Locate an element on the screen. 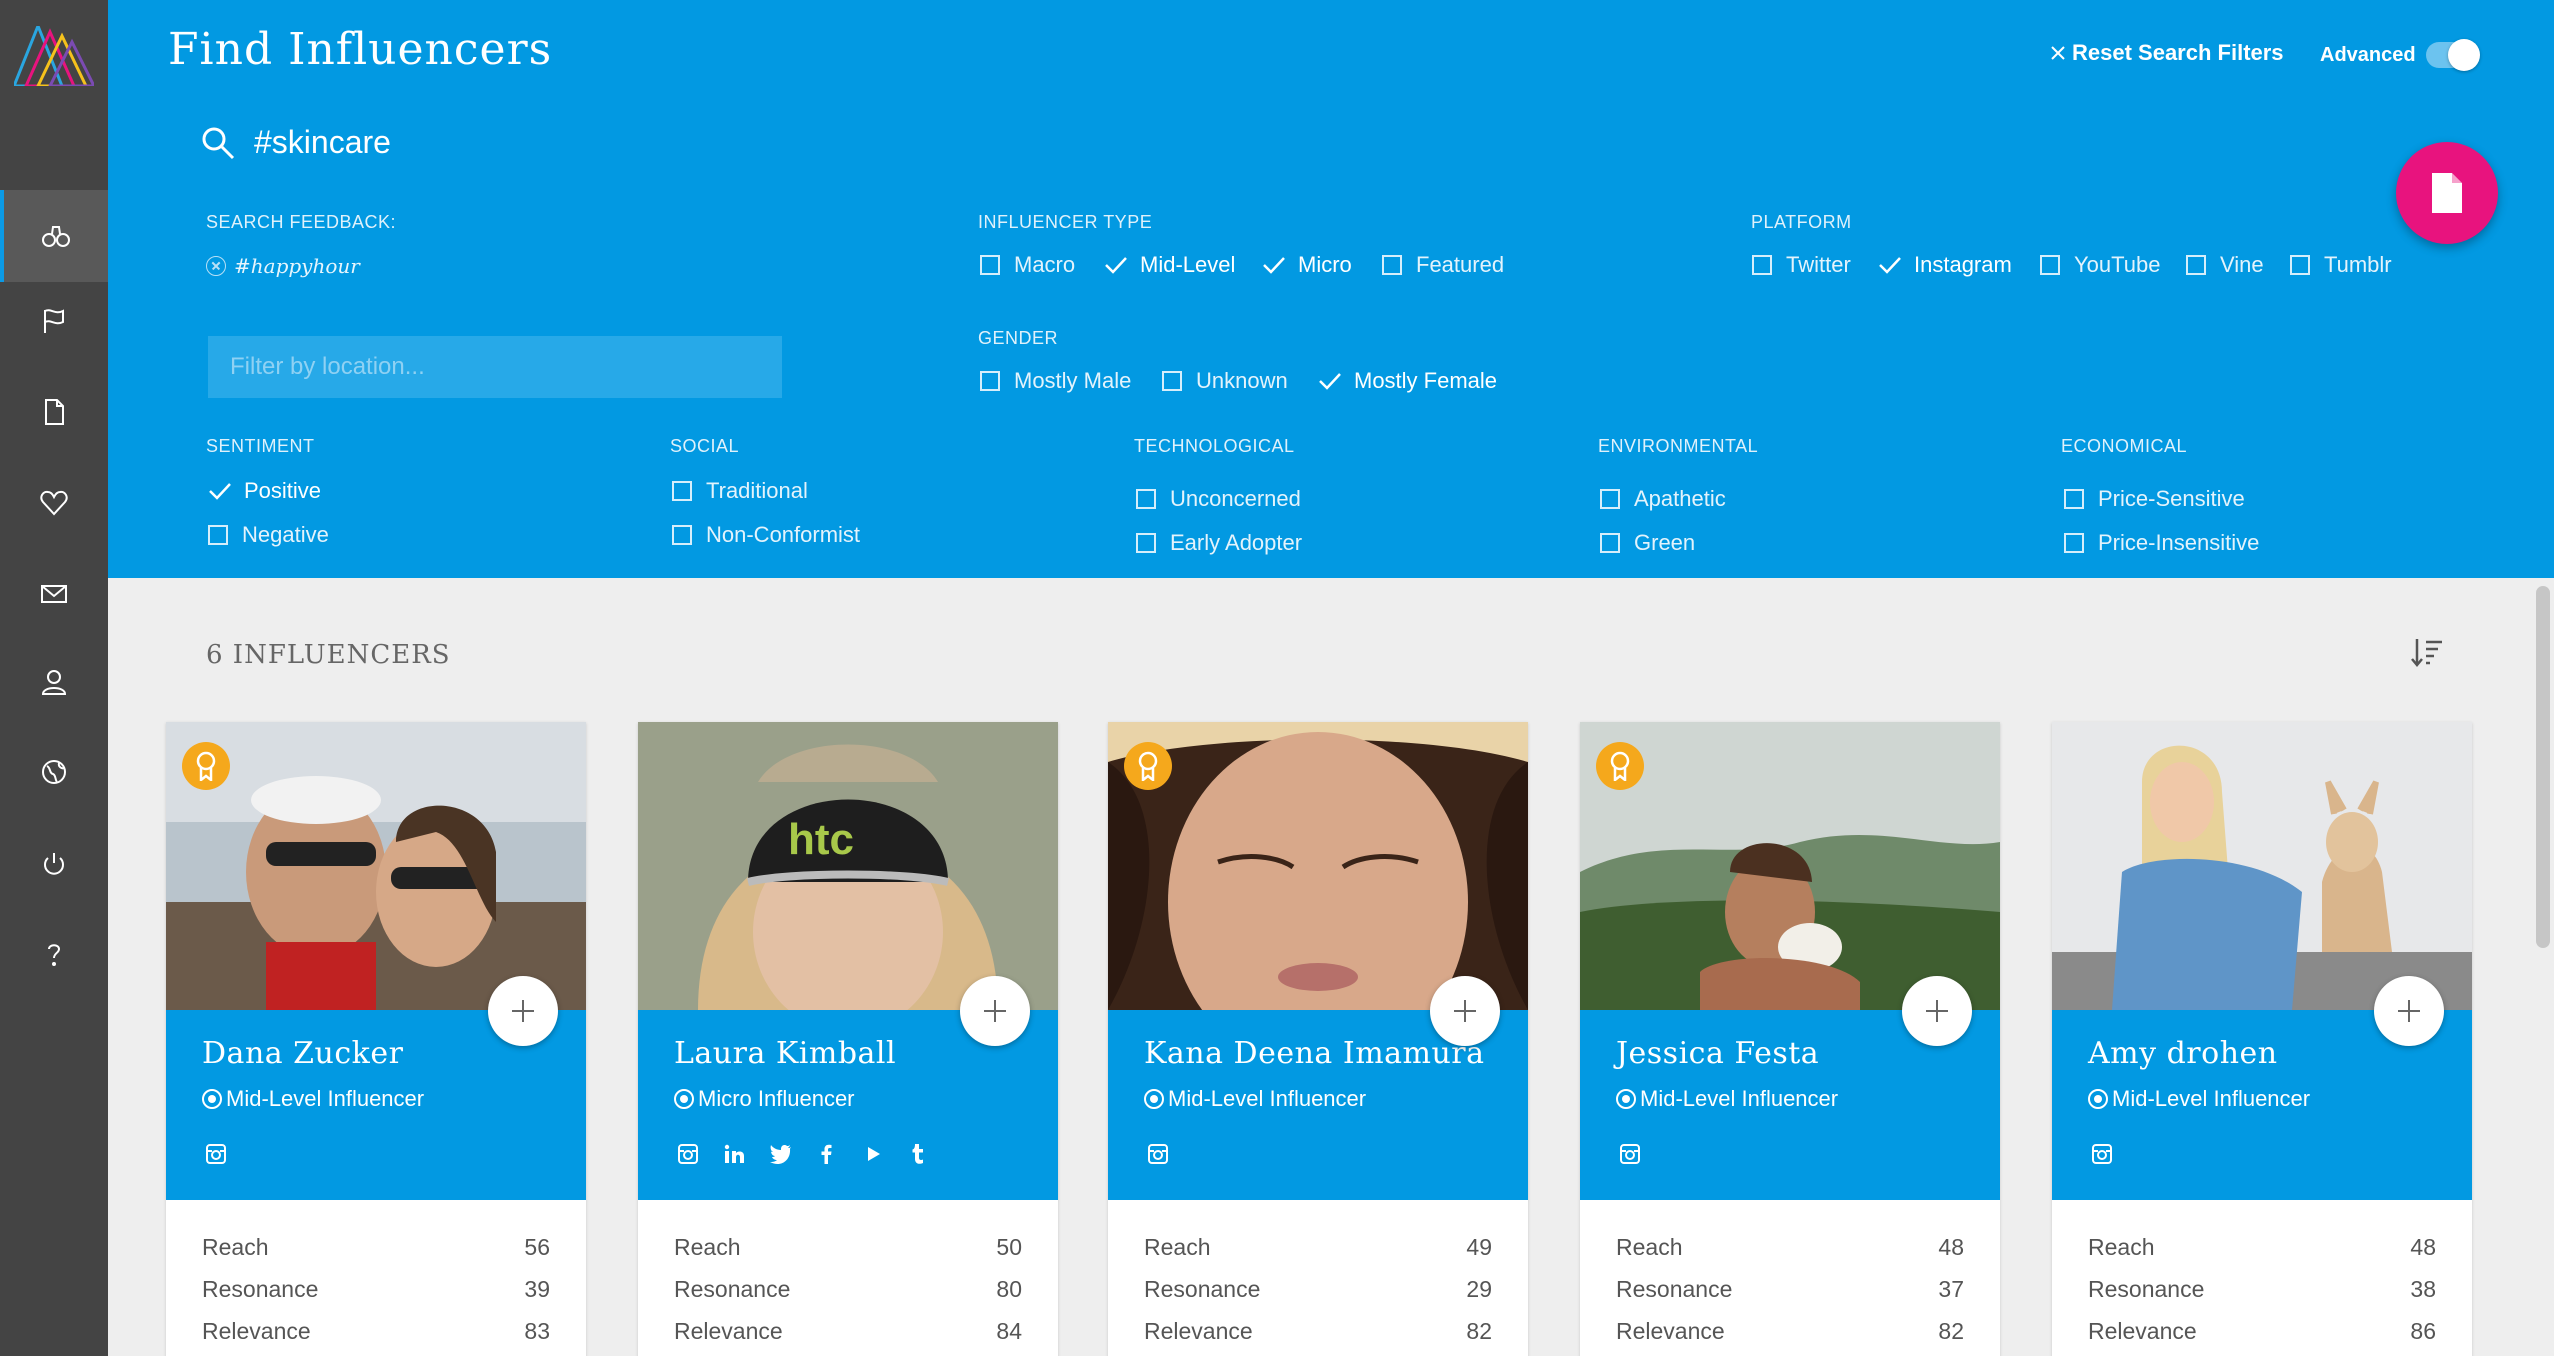 The width and height of the screenshot is (2554, 1356). filter-instagram: Instagram is located at coordinates (1945, 265).